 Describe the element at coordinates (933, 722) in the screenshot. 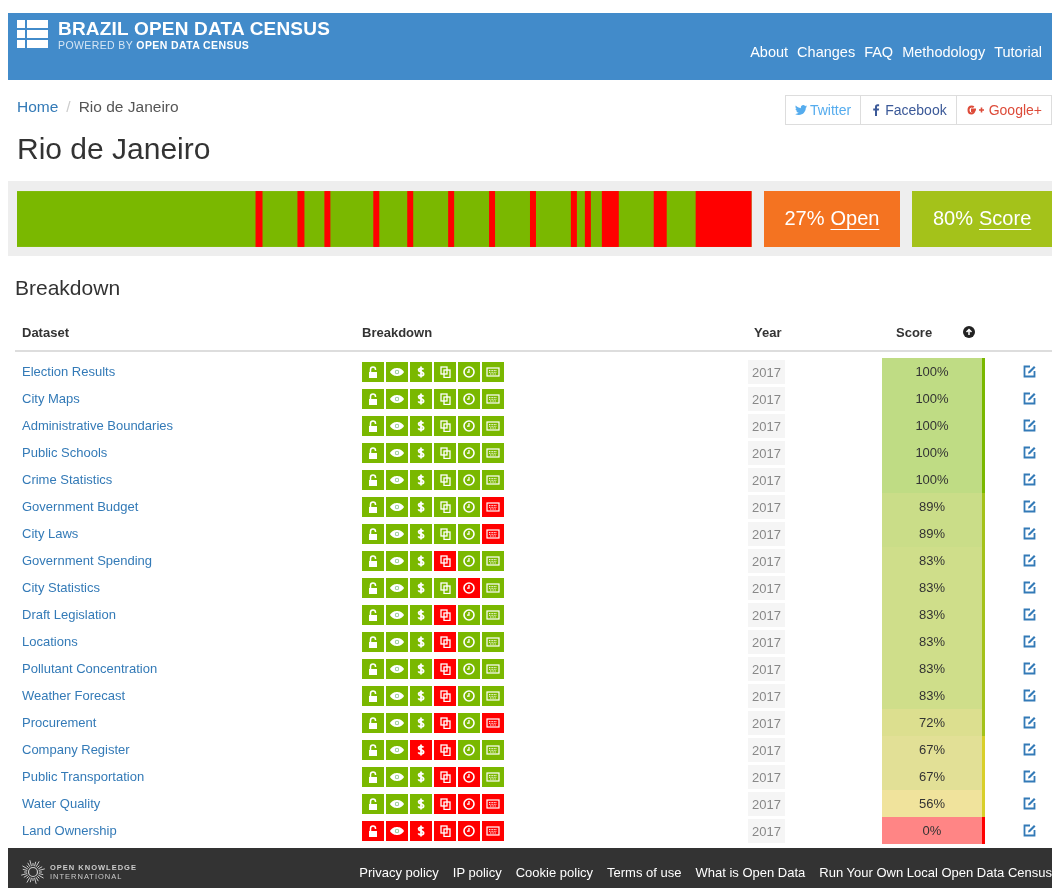

I see `score-cell: 72%` at that location.